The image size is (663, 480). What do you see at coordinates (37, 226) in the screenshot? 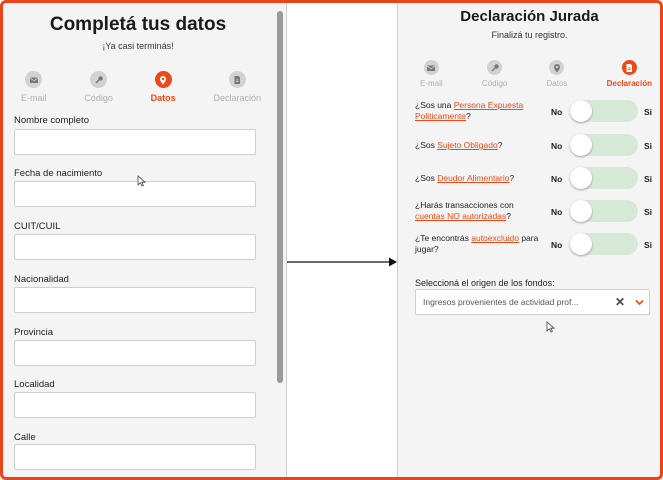
I see `cuit-cuil-label: CUIT/CUIL` at bounding box center [37, 226].